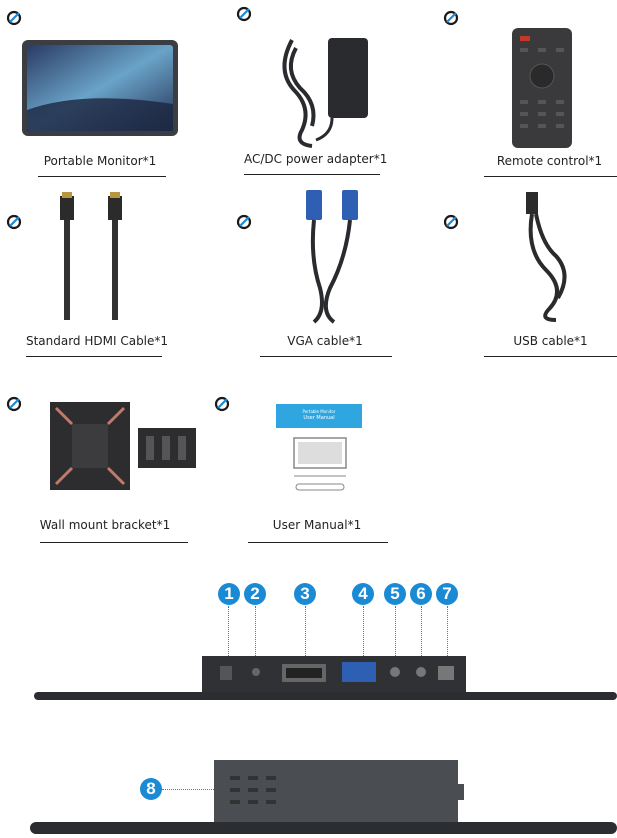 The width and height of the screenshot is (617, 838). Describe the element at coordinates (325, 678) in the screenshot. I see `monitor-bottom-edge-ports` at that location.